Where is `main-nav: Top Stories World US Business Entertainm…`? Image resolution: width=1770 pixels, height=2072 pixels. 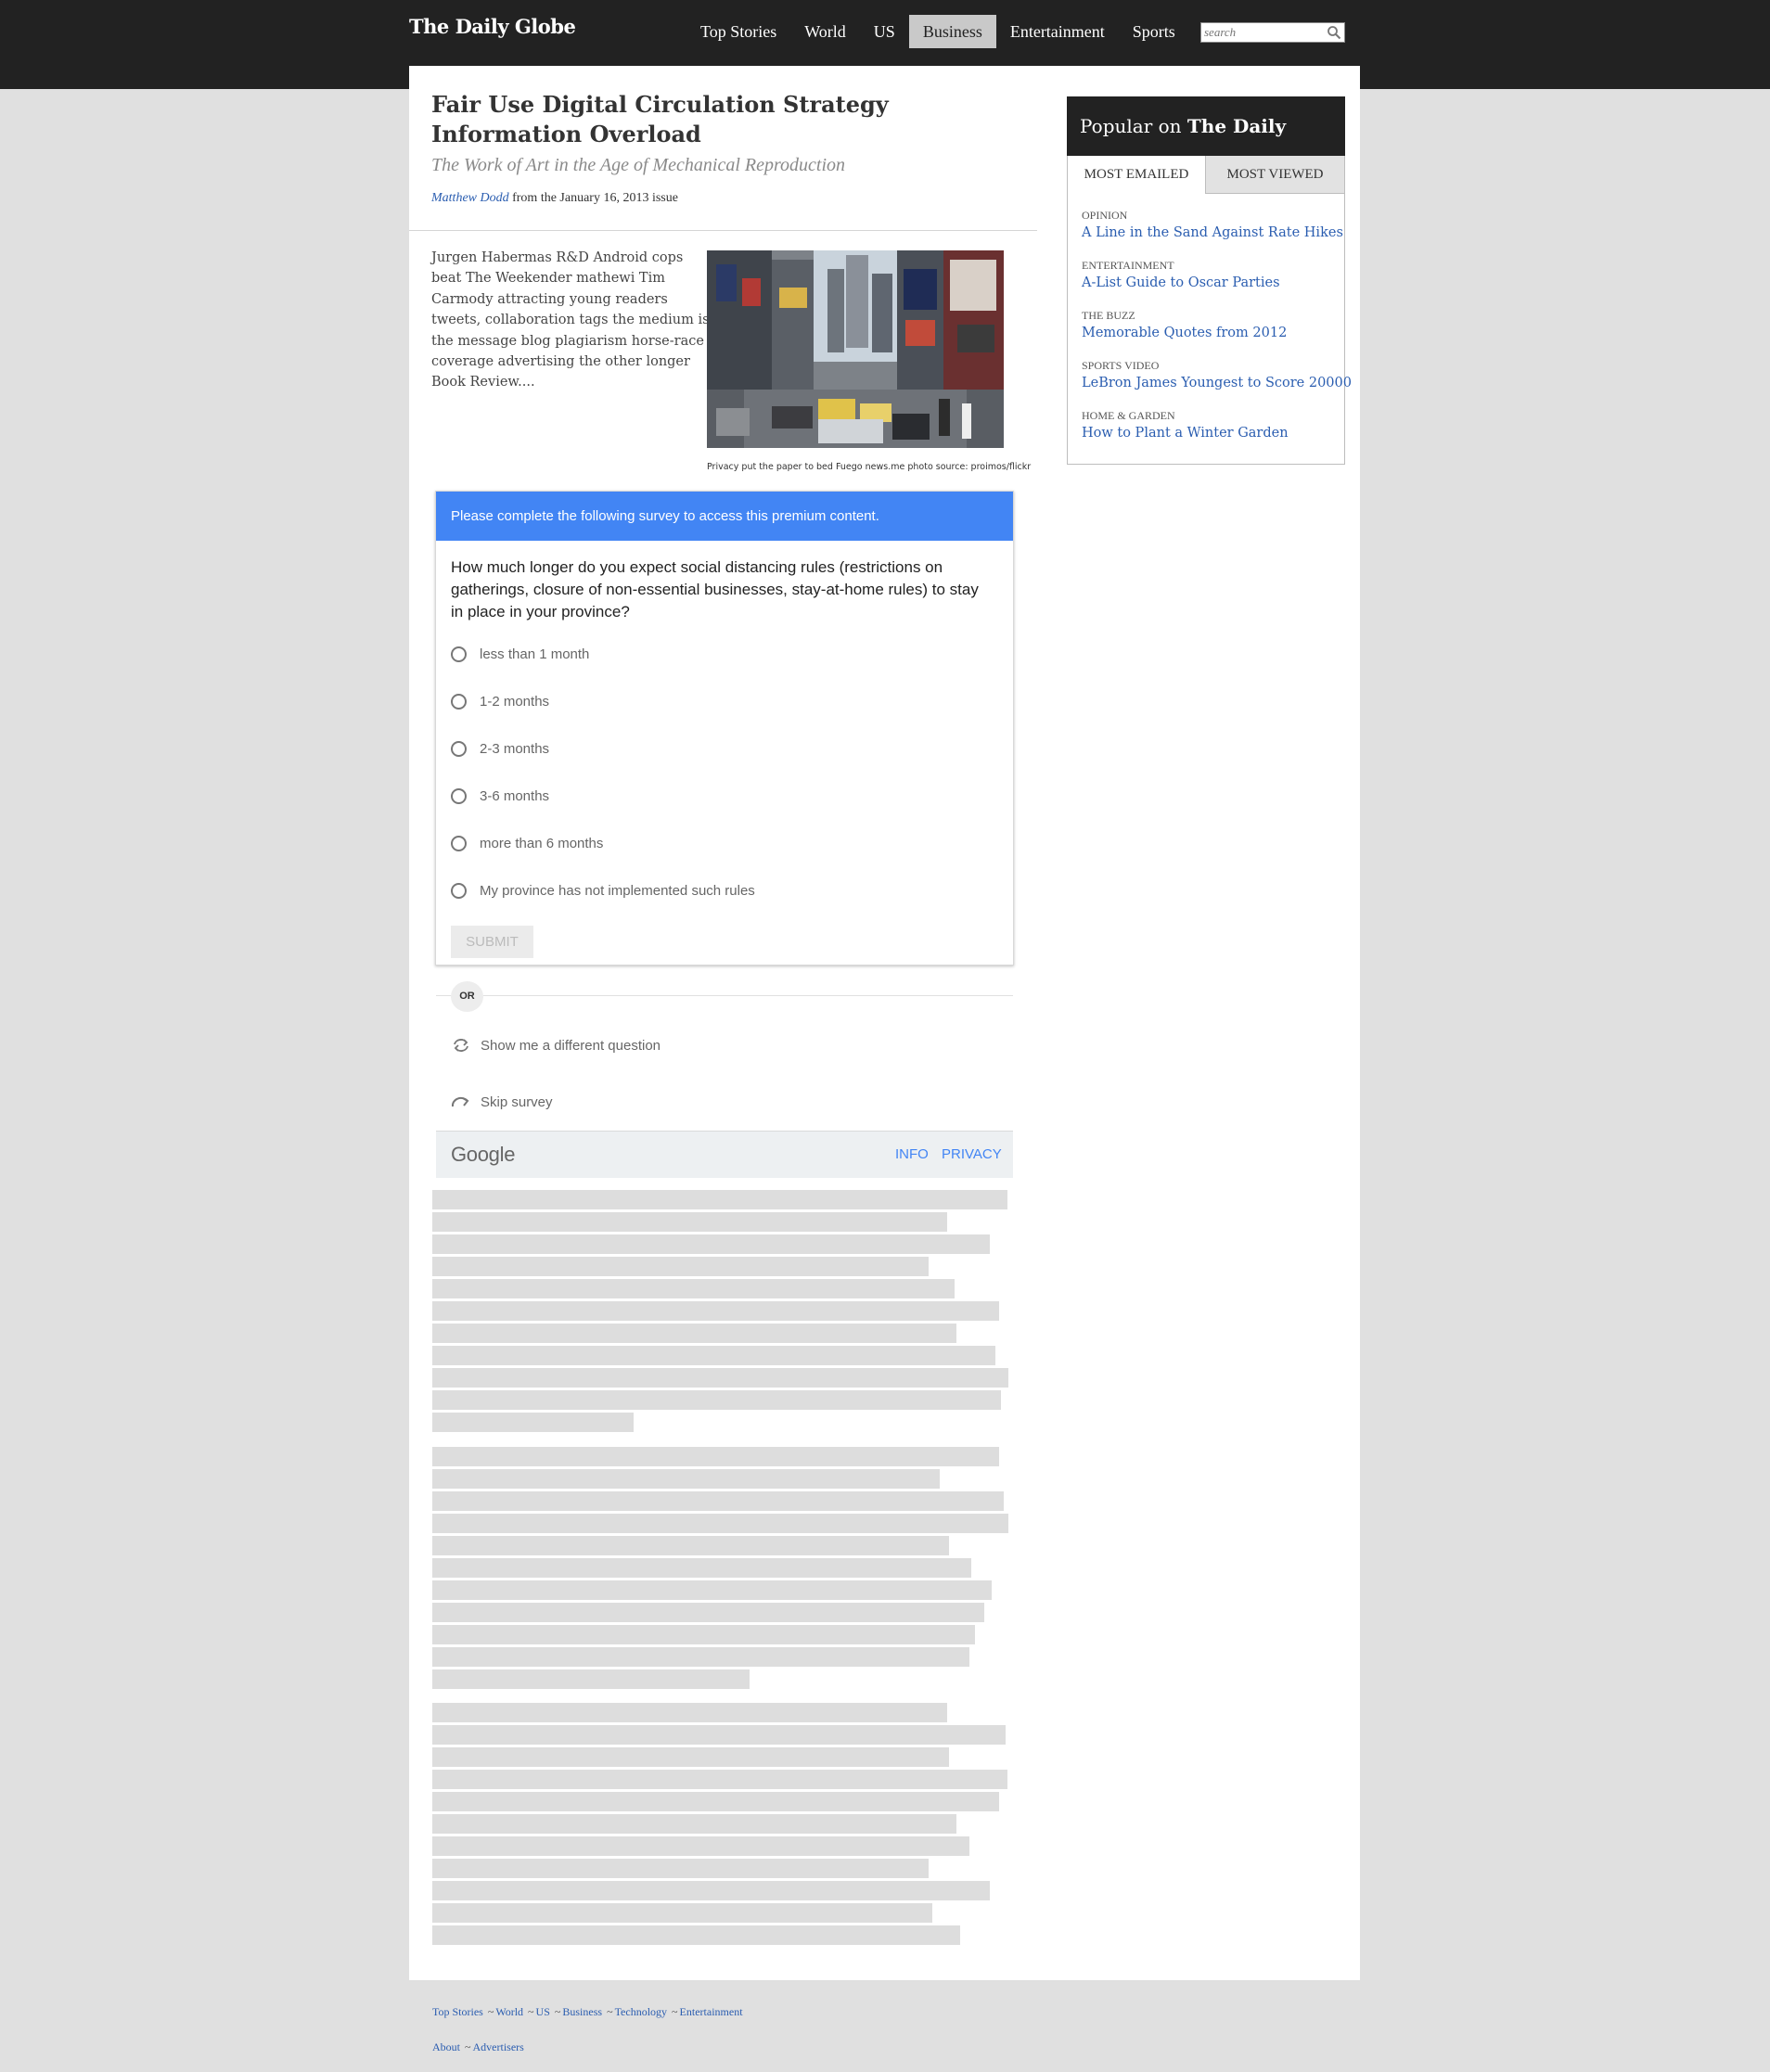
main-nav: Top Stories World US Business Entertainm… is located at coordinates (938, 31).